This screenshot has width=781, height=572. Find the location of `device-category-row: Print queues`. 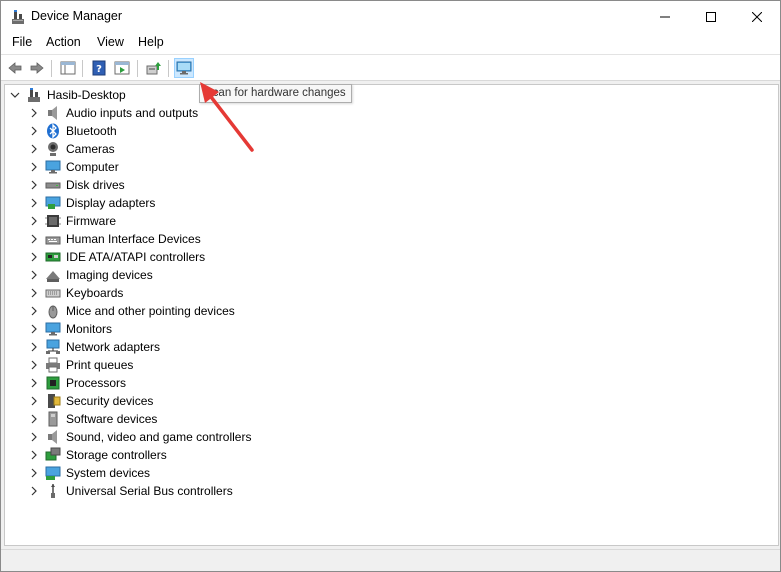

device-category-row: Print queues is located at coordinates (391, 365).